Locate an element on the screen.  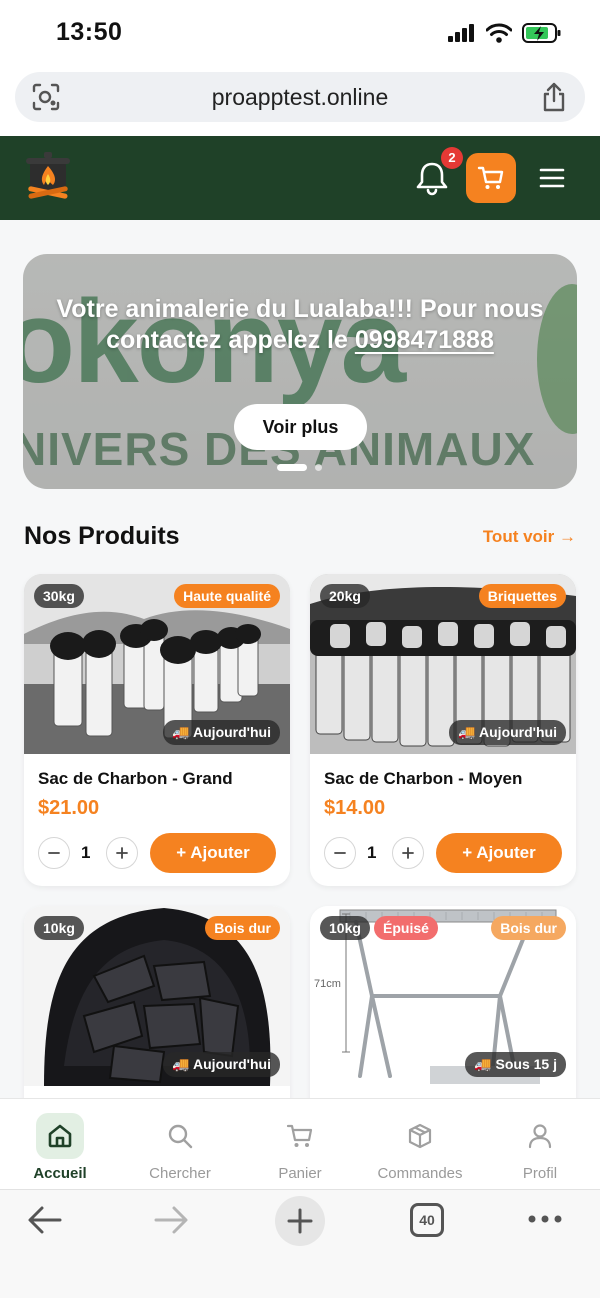
tab-count-button: 40 is located at coordinates (427, 1220).